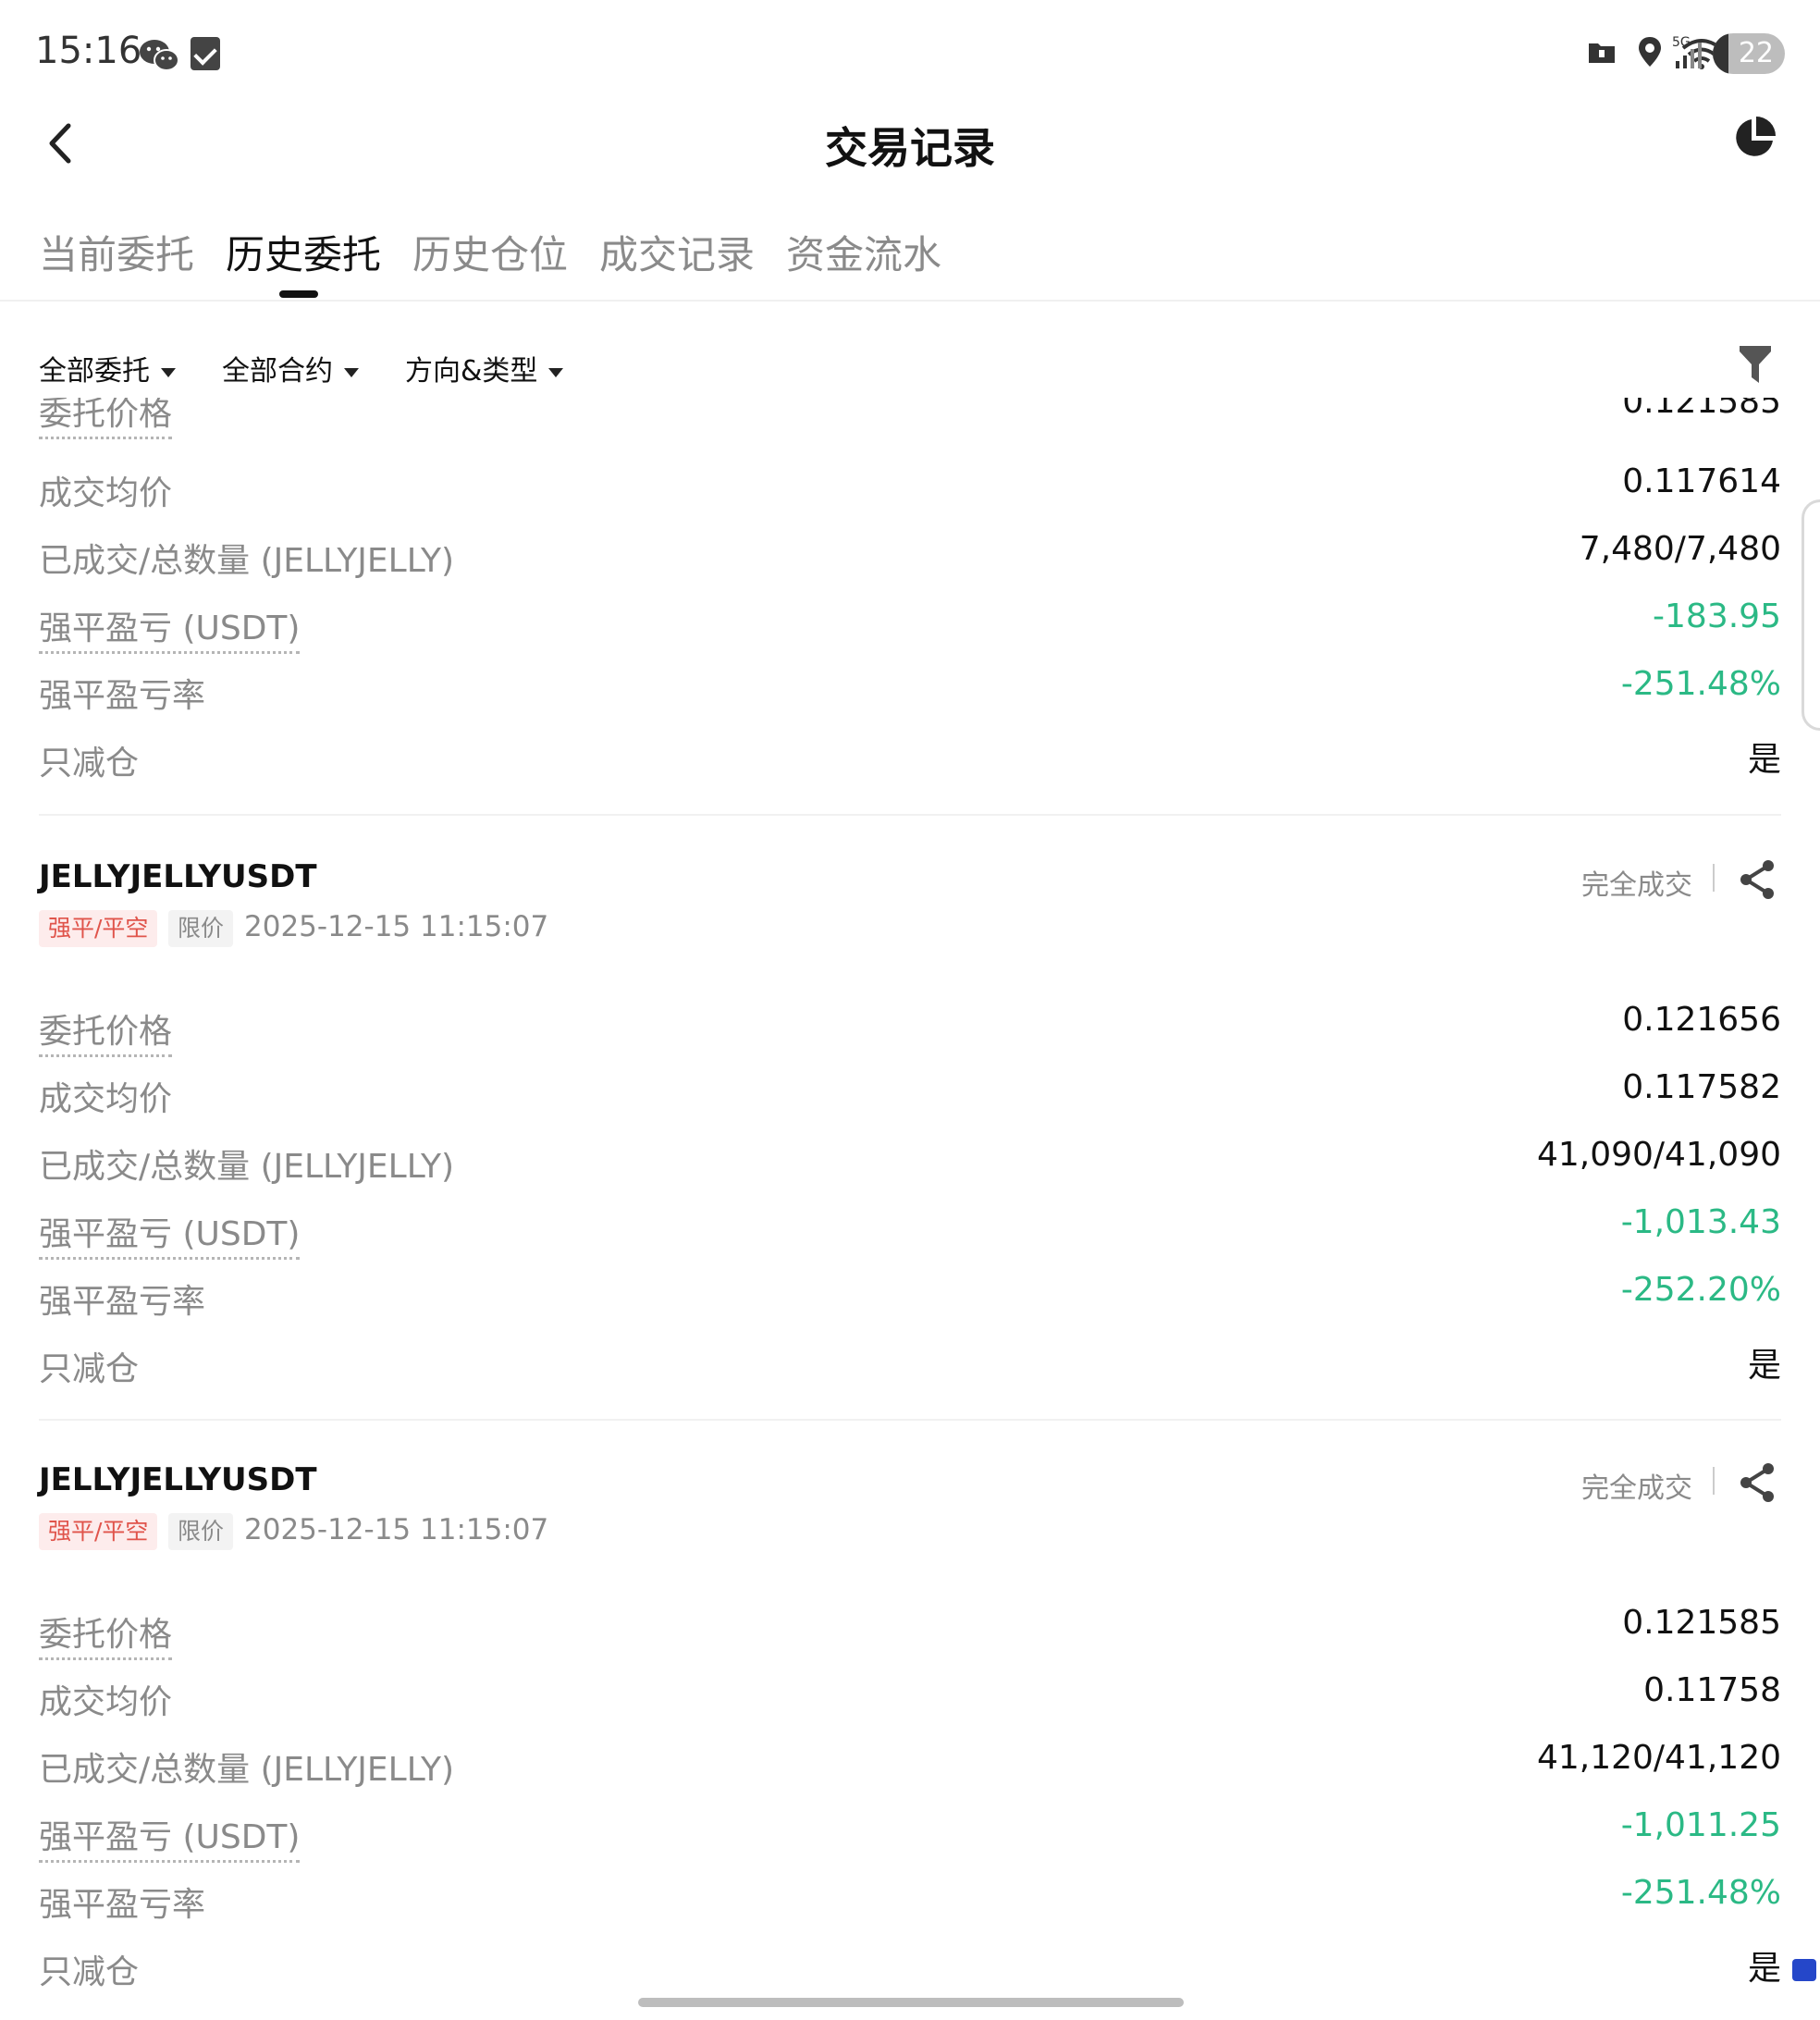  I want to click on row-value: -183.95, so click(1717, 616).